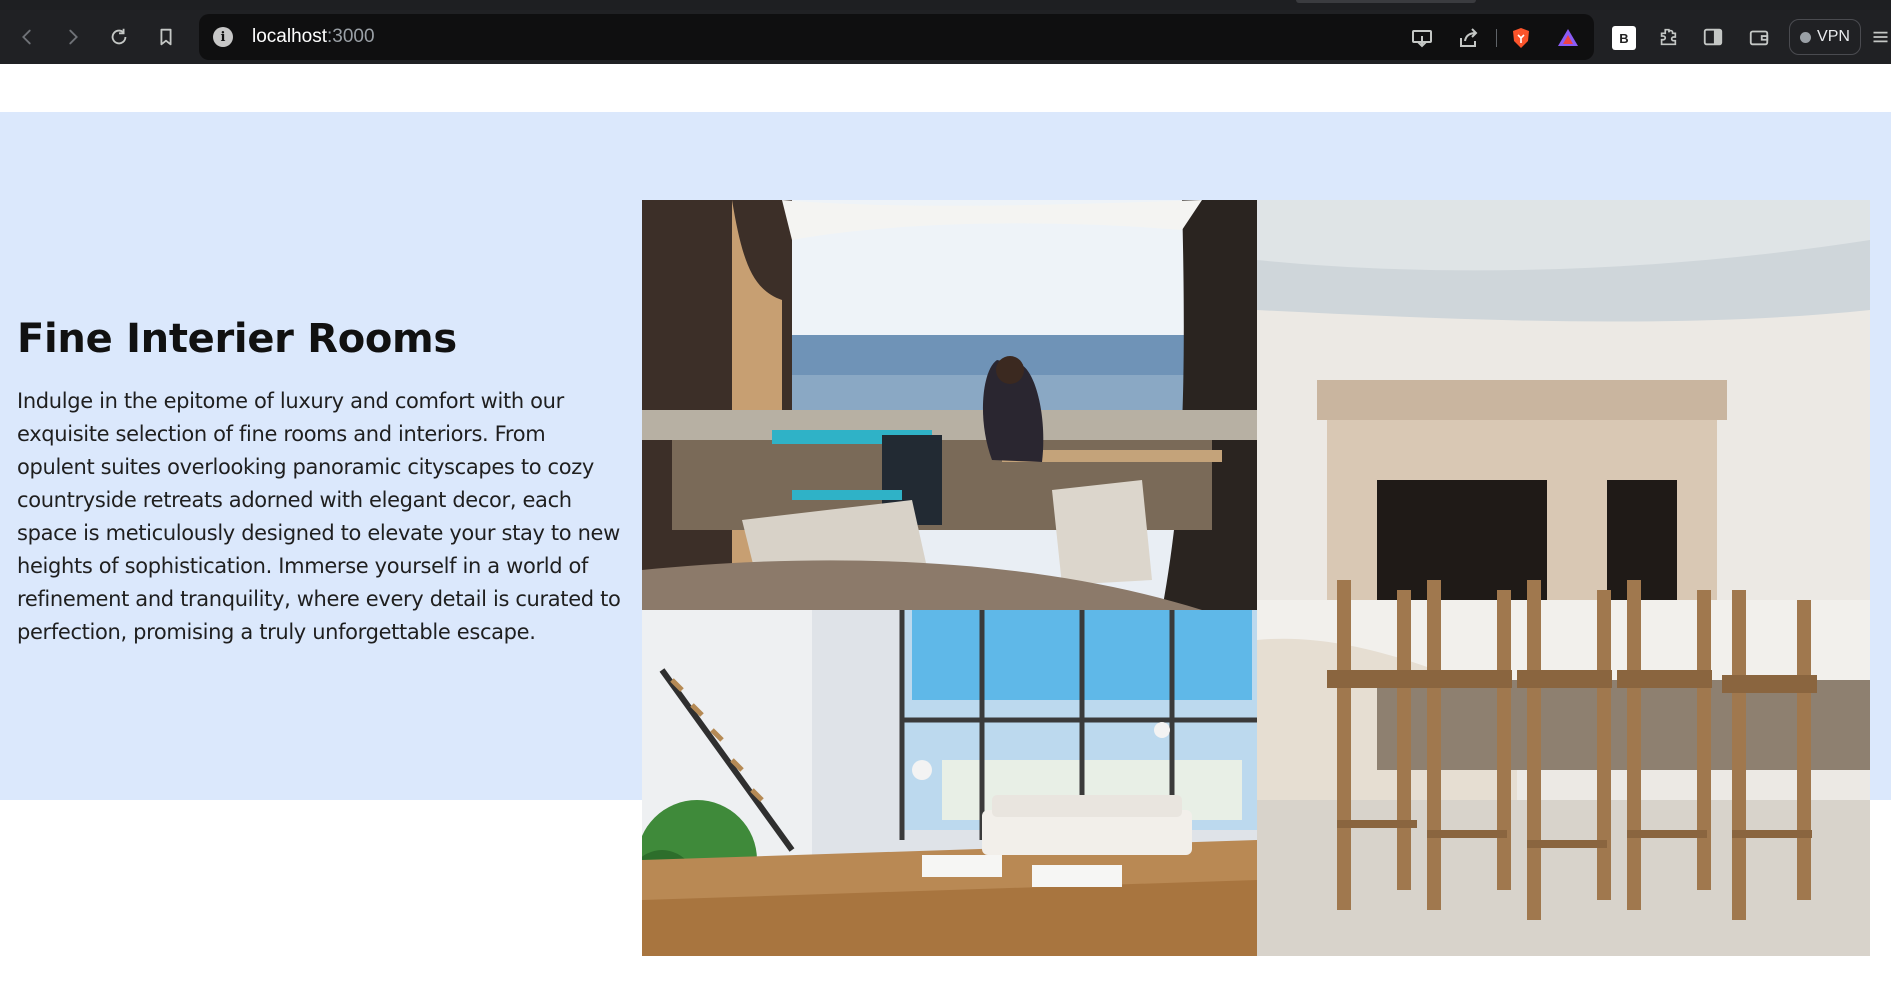 The image size is (1891, 992). I want to click on vpn-status-icon, so click(1806, 37).